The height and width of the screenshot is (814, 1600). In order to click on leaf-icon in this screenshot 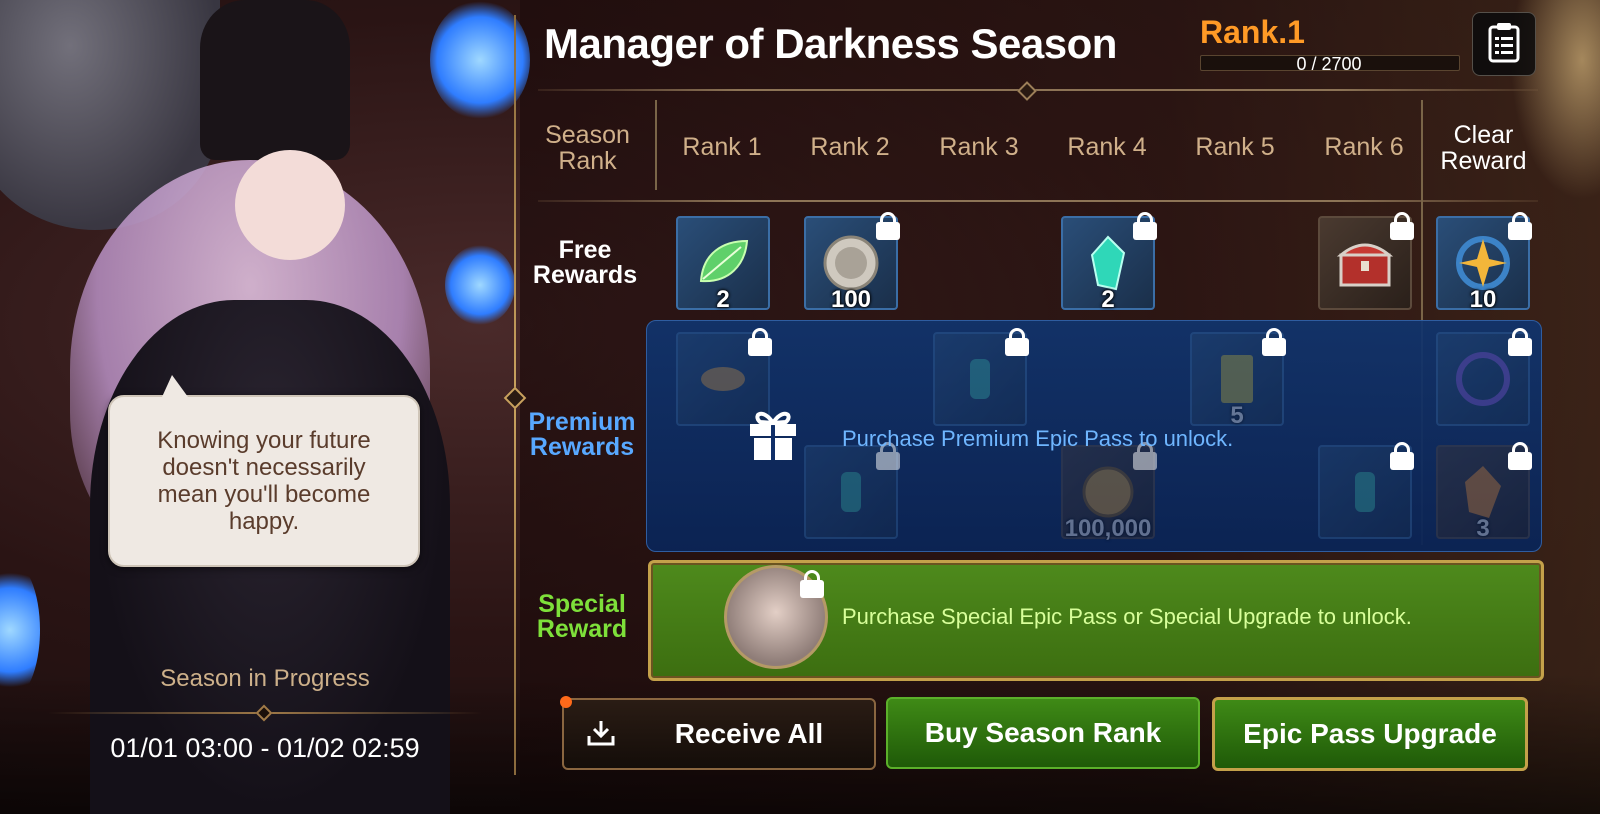, I will do `click(724, 261)`.